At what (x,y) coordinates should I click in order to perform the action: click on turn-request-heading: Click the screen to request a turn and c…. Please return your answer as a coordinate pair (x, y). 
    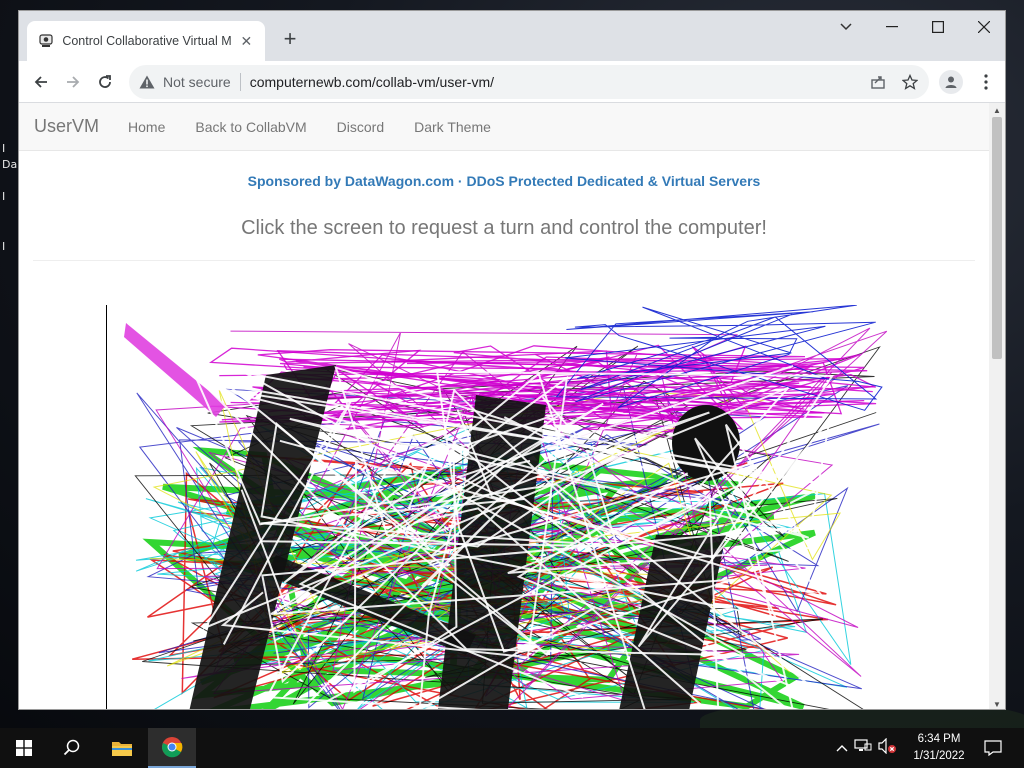
    Looking at the image, I should click on (504, 228).